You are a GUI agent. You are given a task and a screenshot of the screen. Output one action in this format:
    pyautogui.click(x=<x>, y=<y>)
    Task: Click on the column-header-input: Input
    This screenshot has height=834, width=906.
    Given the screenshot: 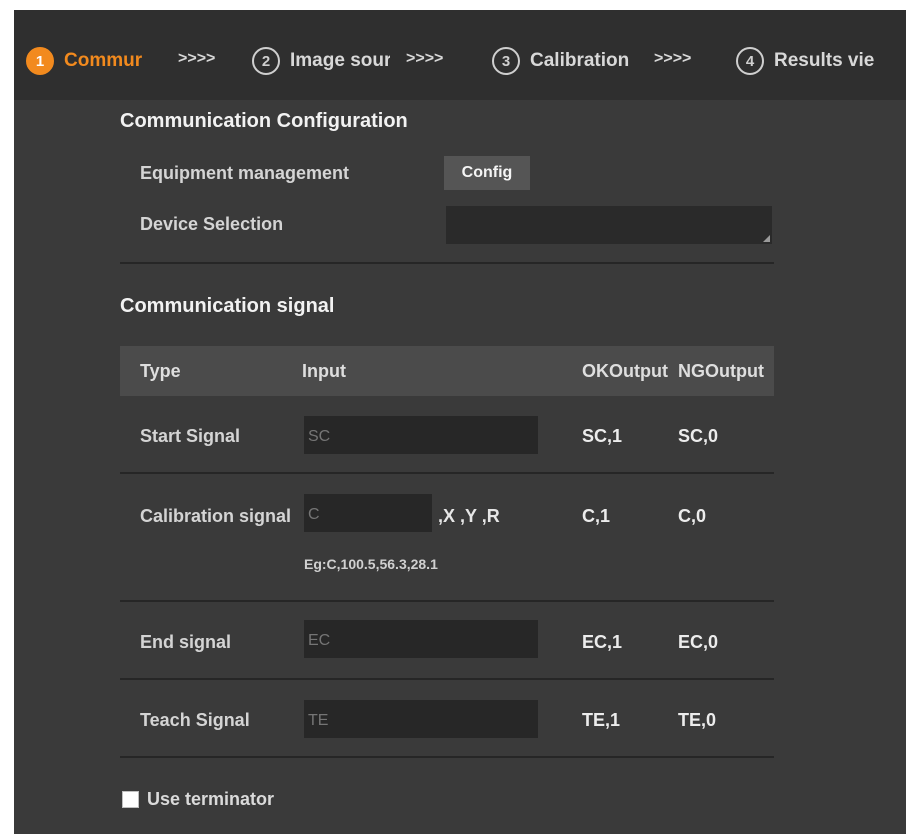 What is the action you would take?
    pyautogui.click(x=324, y=371)
    